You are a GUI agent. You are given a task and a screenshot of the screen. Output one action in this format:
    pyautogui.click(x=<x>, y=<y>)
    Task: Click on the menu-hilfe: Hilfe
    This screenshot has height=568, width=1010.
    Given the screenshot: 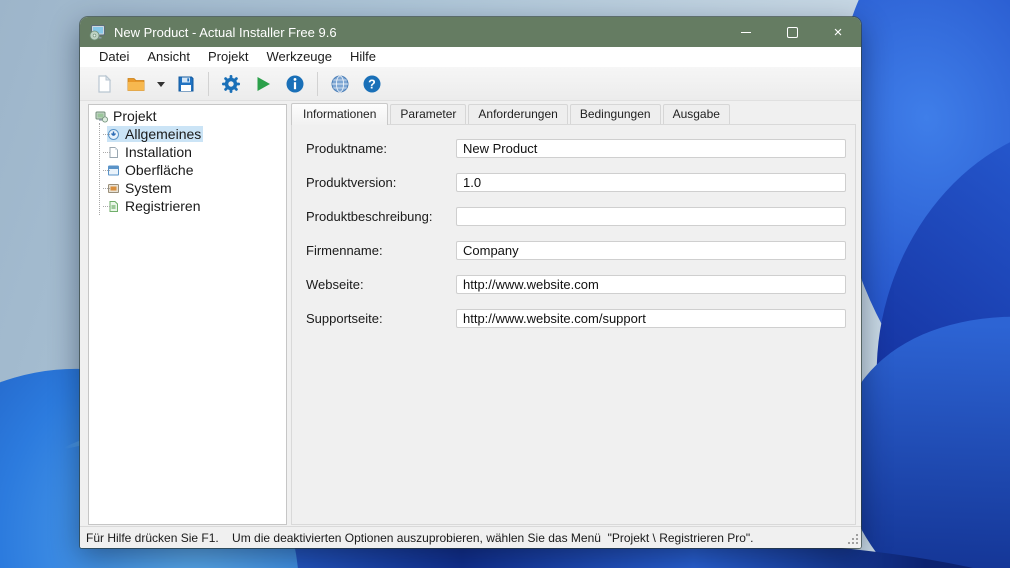 What is the action you would take?
    pyautogui.click(x=363, y=57)
    